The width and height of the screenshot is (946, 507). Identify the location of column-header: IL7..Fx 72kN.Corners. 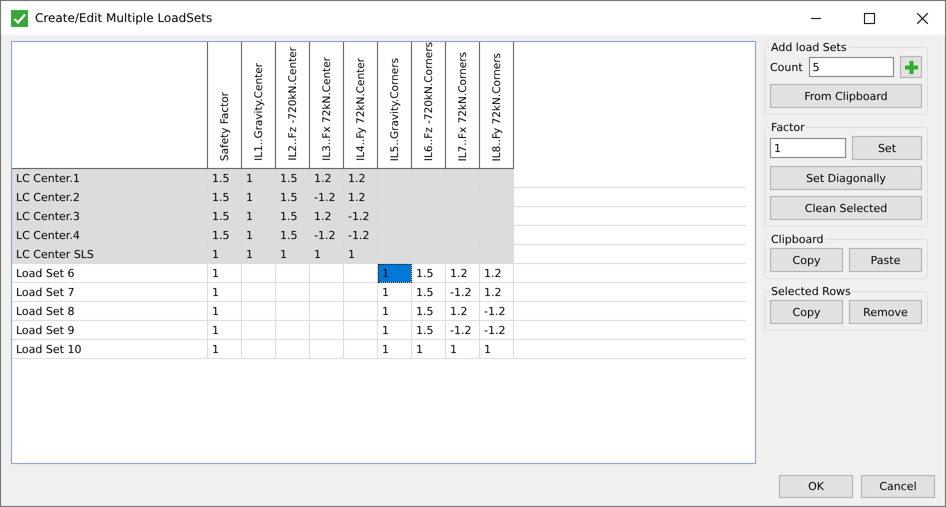
(463, 105).